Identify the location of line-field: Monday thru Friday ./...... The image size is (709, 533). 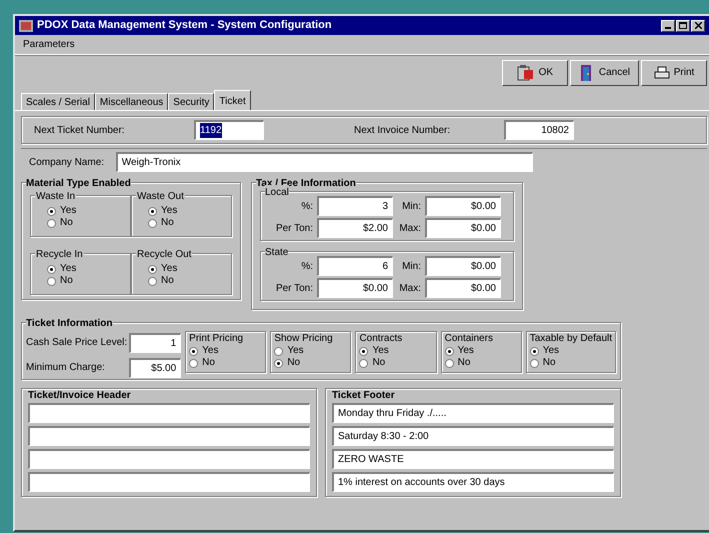
(473, 413).